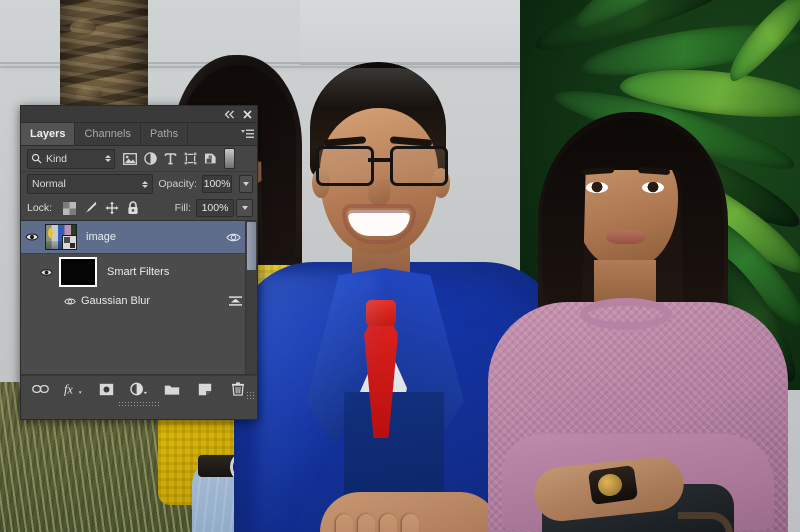  What do you see at coordinates (233, 237) in the screenshot?
I see `smart-filters-visibility-icon` at bounding box center [233, 237].